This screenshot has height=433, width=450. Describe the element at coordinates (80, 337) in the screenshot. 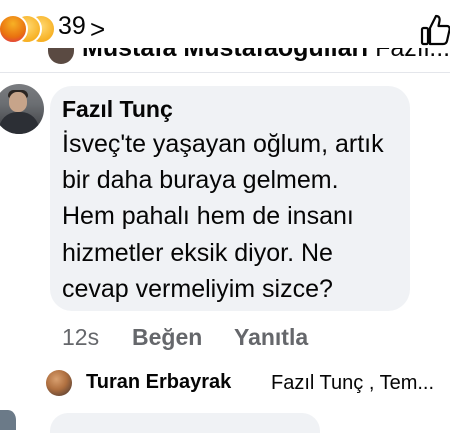

I see `comment-timestamp: 12s` at that location.